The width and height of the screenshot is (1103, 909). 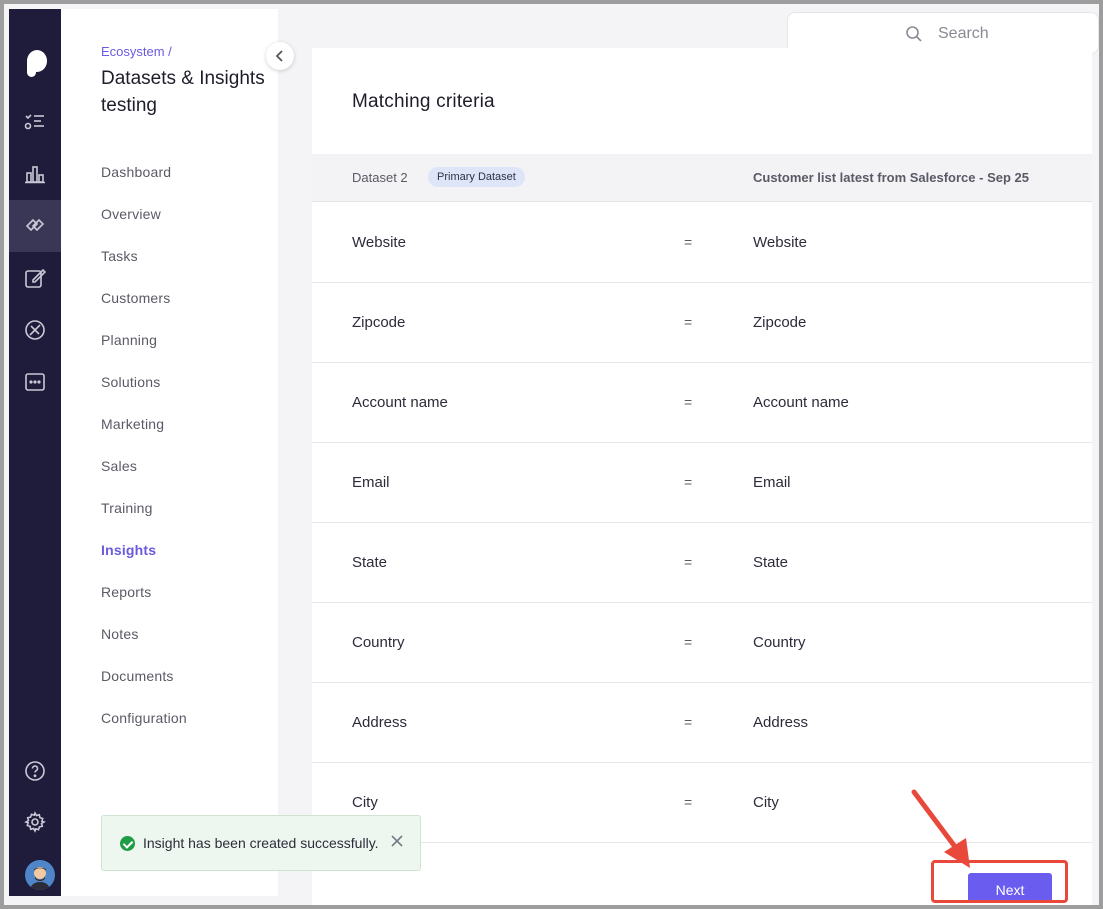 I want to click on toast-message: Insight has been created successfully., so click(x=261, y=843).